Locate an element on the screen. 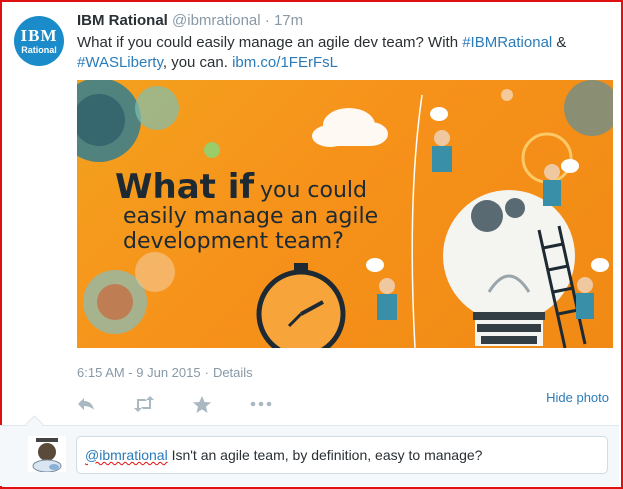  photo-headline-line2: easily manage an agile is located at coordinates (250, 216).